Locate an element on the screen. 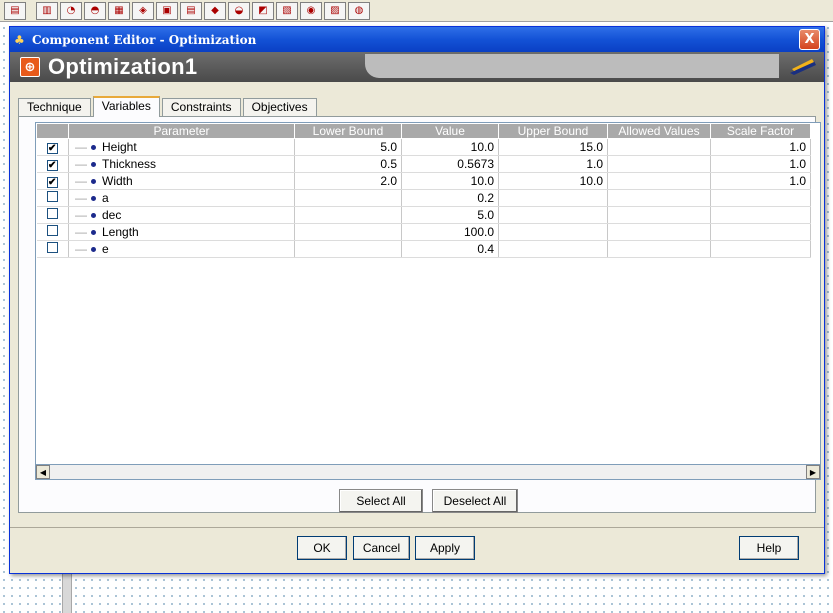 This screenshot has height=613, width=833. toolbar-tool-icon: ◍ is located at coordinates (359, 10).